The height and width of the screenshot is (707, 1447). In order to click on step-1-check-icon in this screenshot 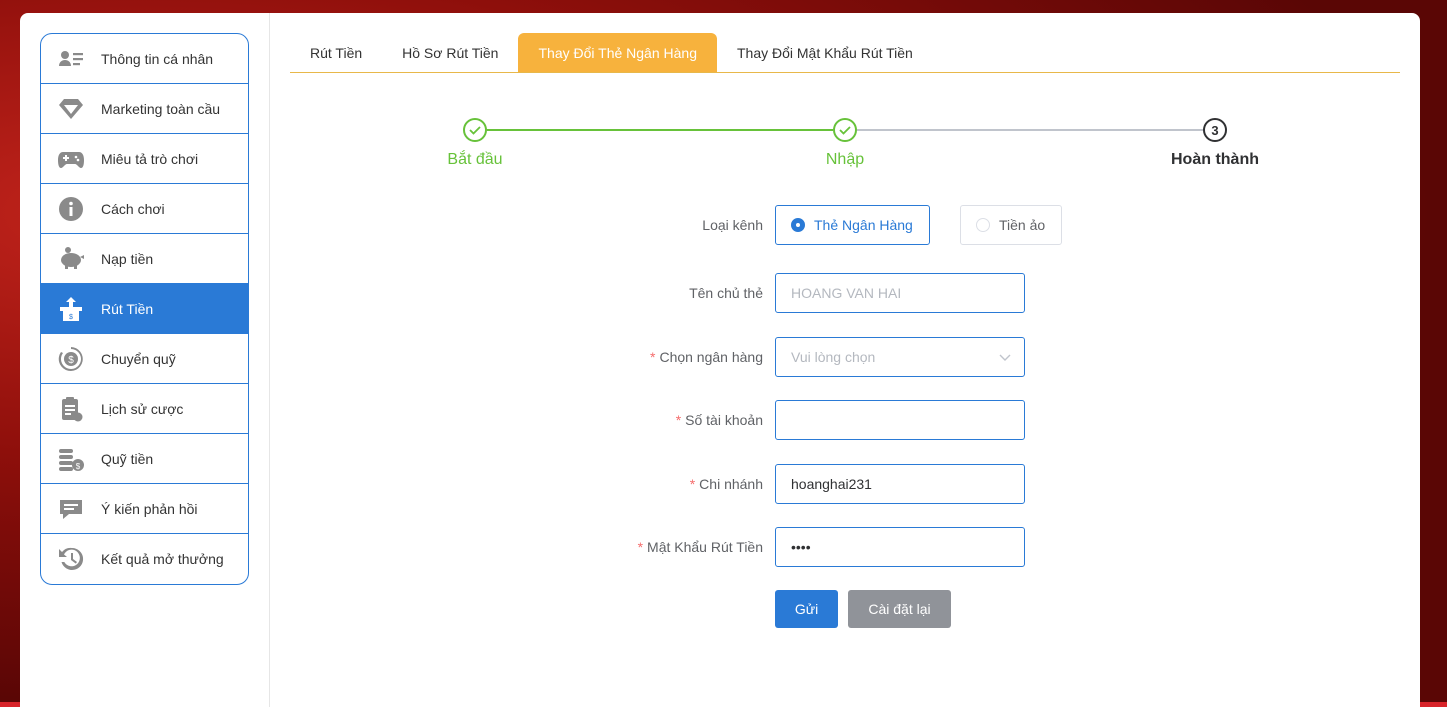, I will do `click(475, 130)`.